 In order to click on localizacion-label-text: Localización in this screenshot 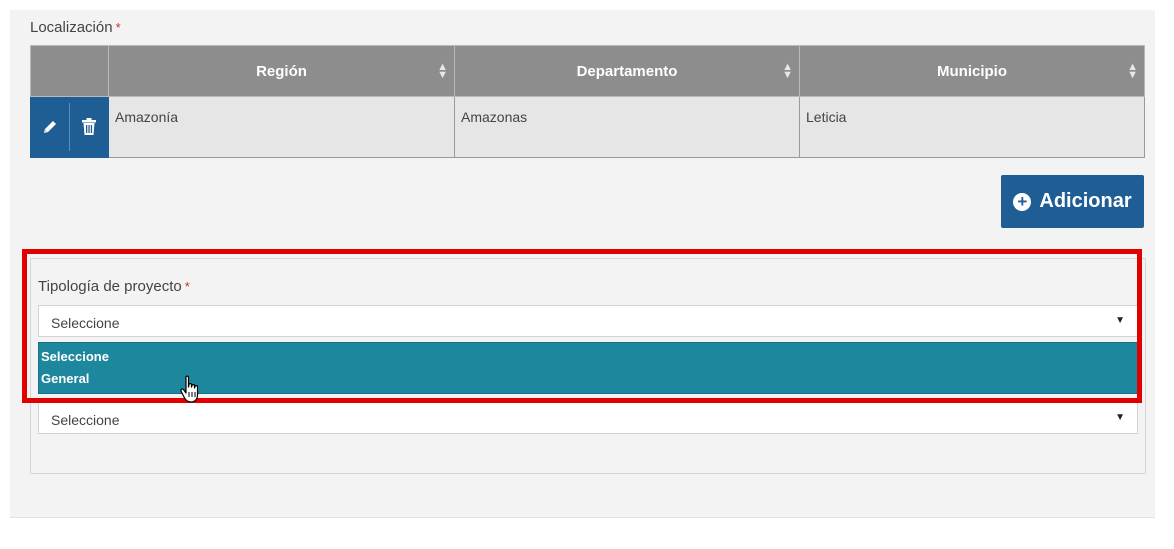, I will do `click(71, 27)`.